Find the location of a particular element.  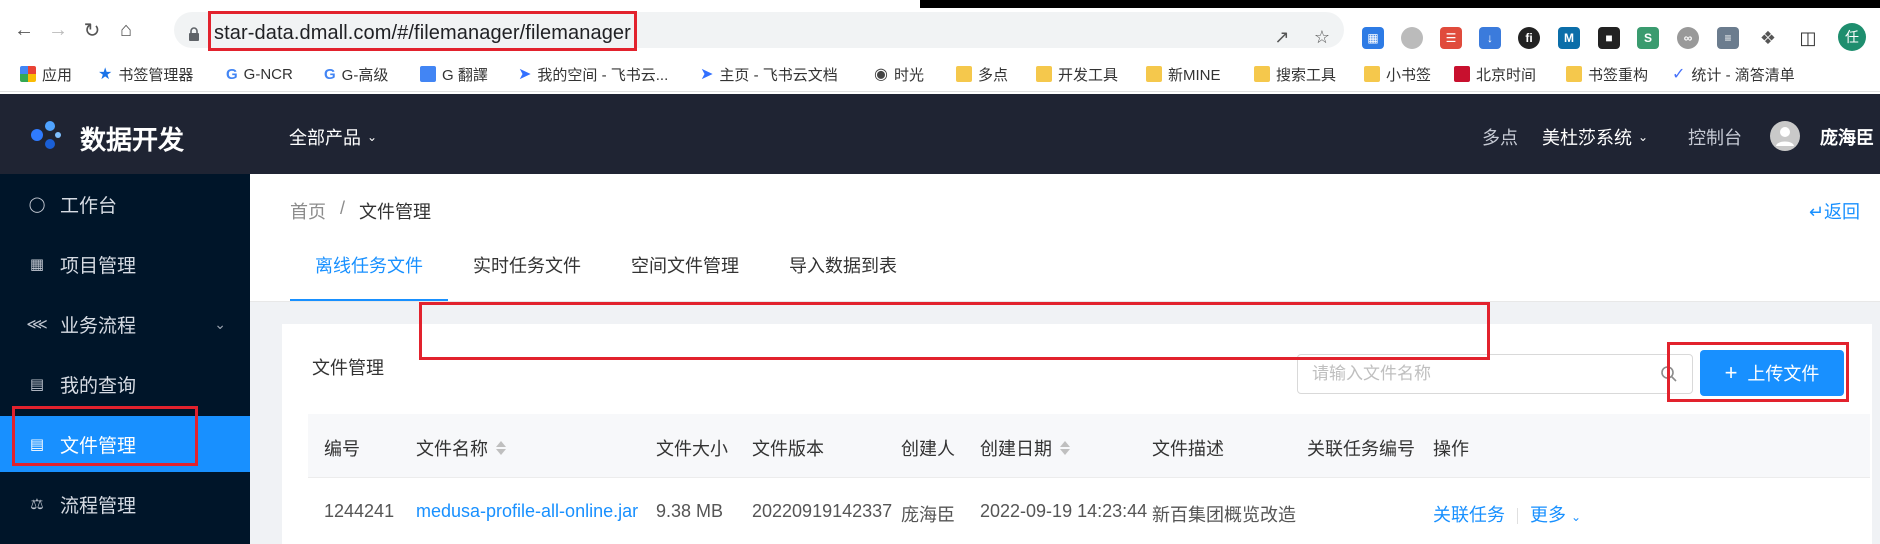

sidebar-item-projects: ▦ 项目管理 is located at coordinates (125, 264).